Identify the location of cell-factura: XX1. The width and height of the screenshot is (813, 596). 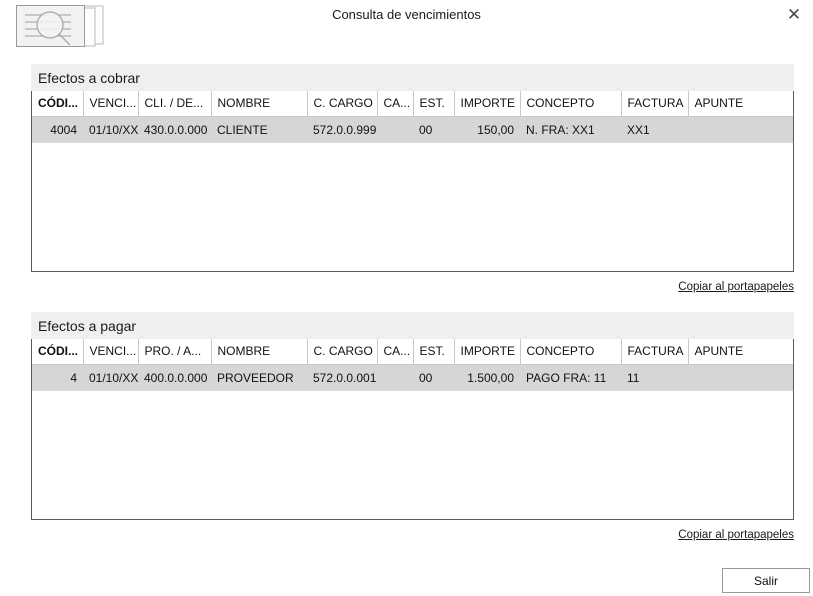
(654, 129).